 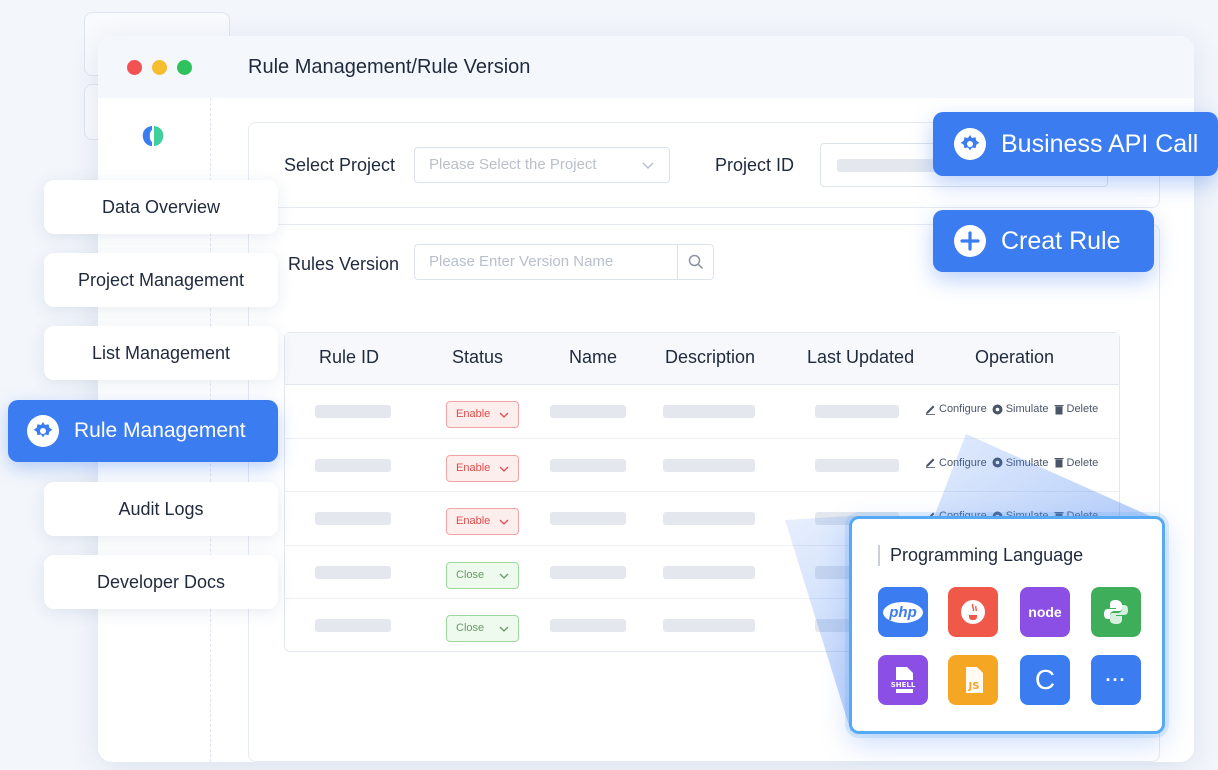 I want to click on project-id-label: Project ID, so click(x=755, y=165).